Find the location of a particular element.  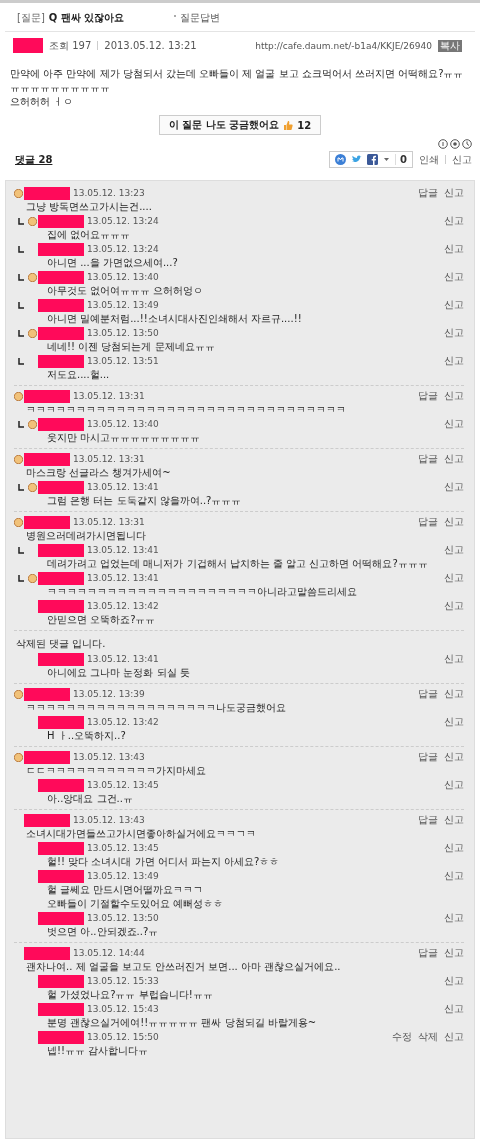

toolbar-link: 인쇄 is located at coordinates (429, 159).